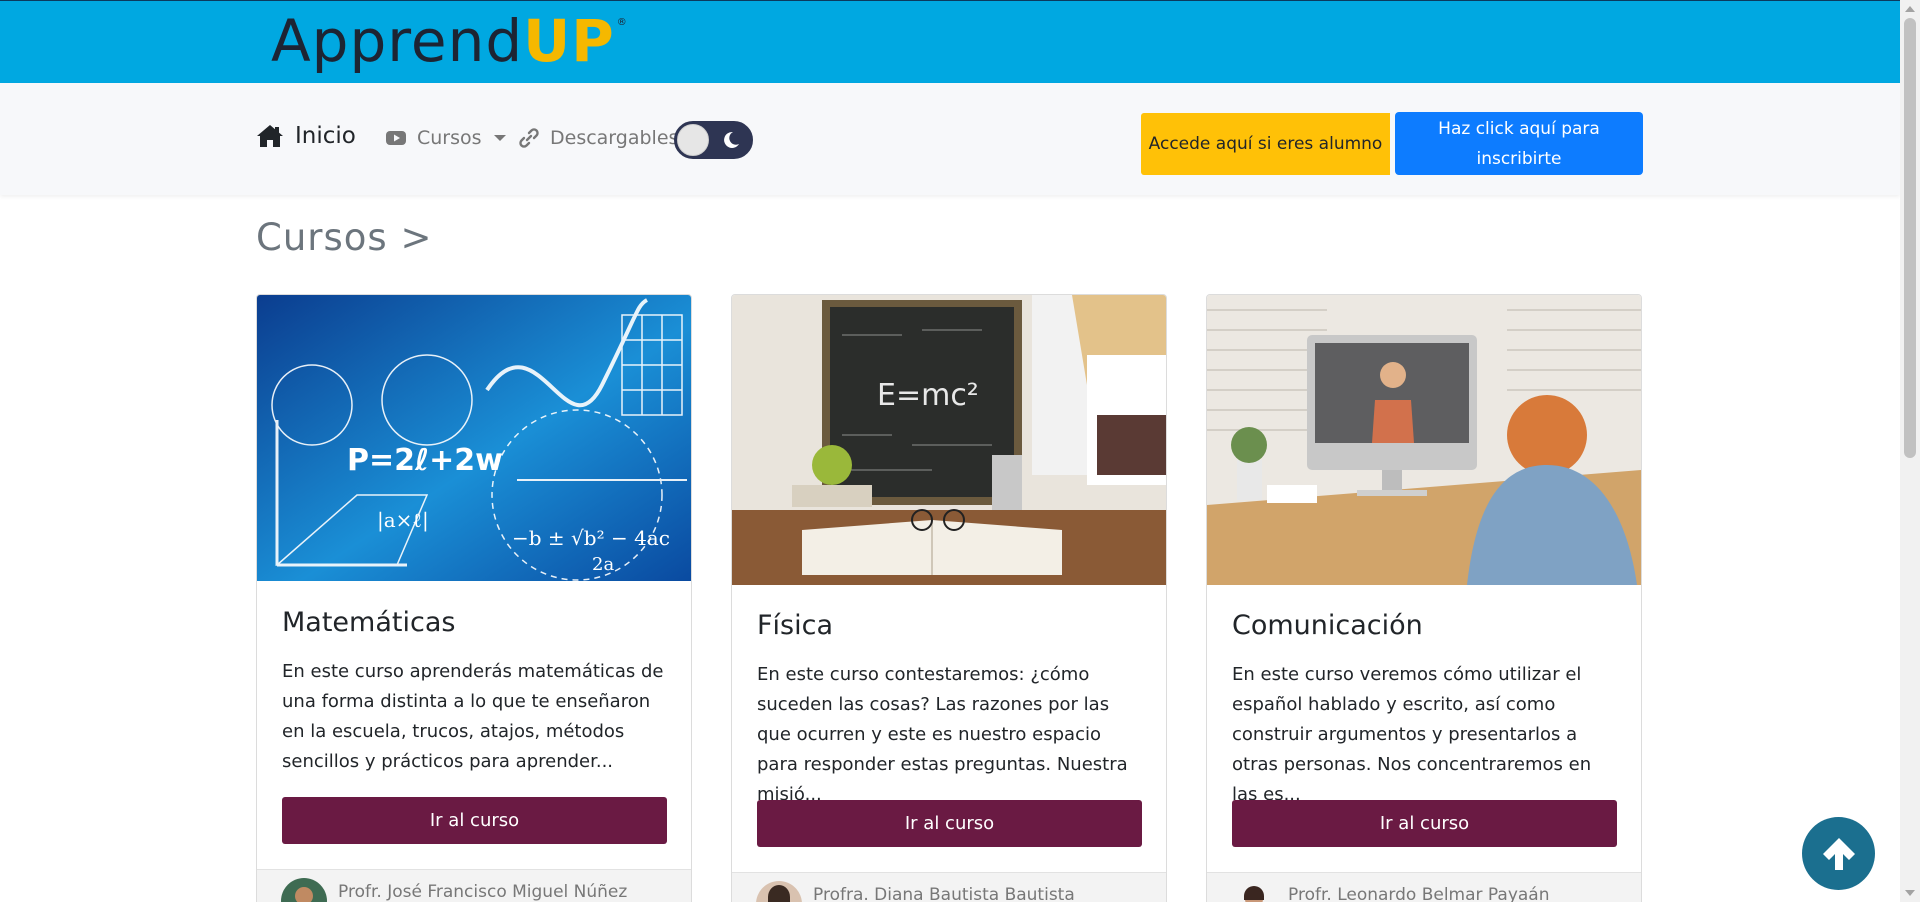 This screenshot has height=902, width=1920. What do you see at coordinates (396, 138) in the screenshot?
I see `youtube-icon` at bounding box center [396, 138].